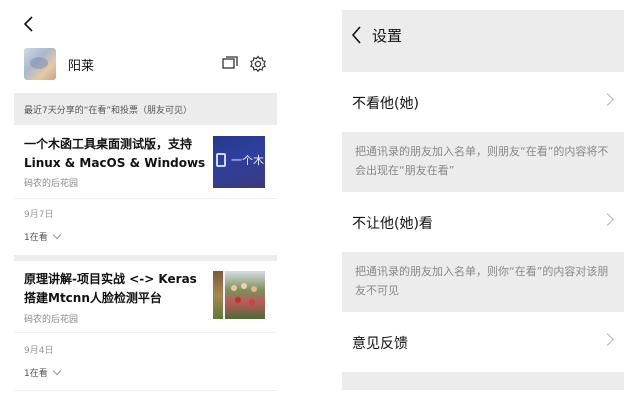 This screenshot has height=404, width=640. Describe the element at coordinates (81, 64) in the screenshot. I see `username: 阳莱` at that location.